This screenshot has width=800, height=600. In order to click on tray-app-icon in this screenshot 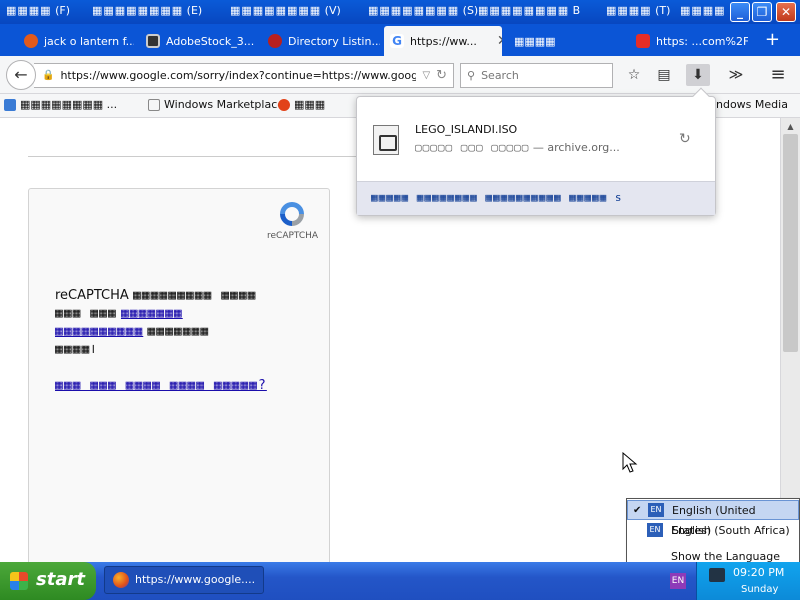, I will do `click(717, 575)`.